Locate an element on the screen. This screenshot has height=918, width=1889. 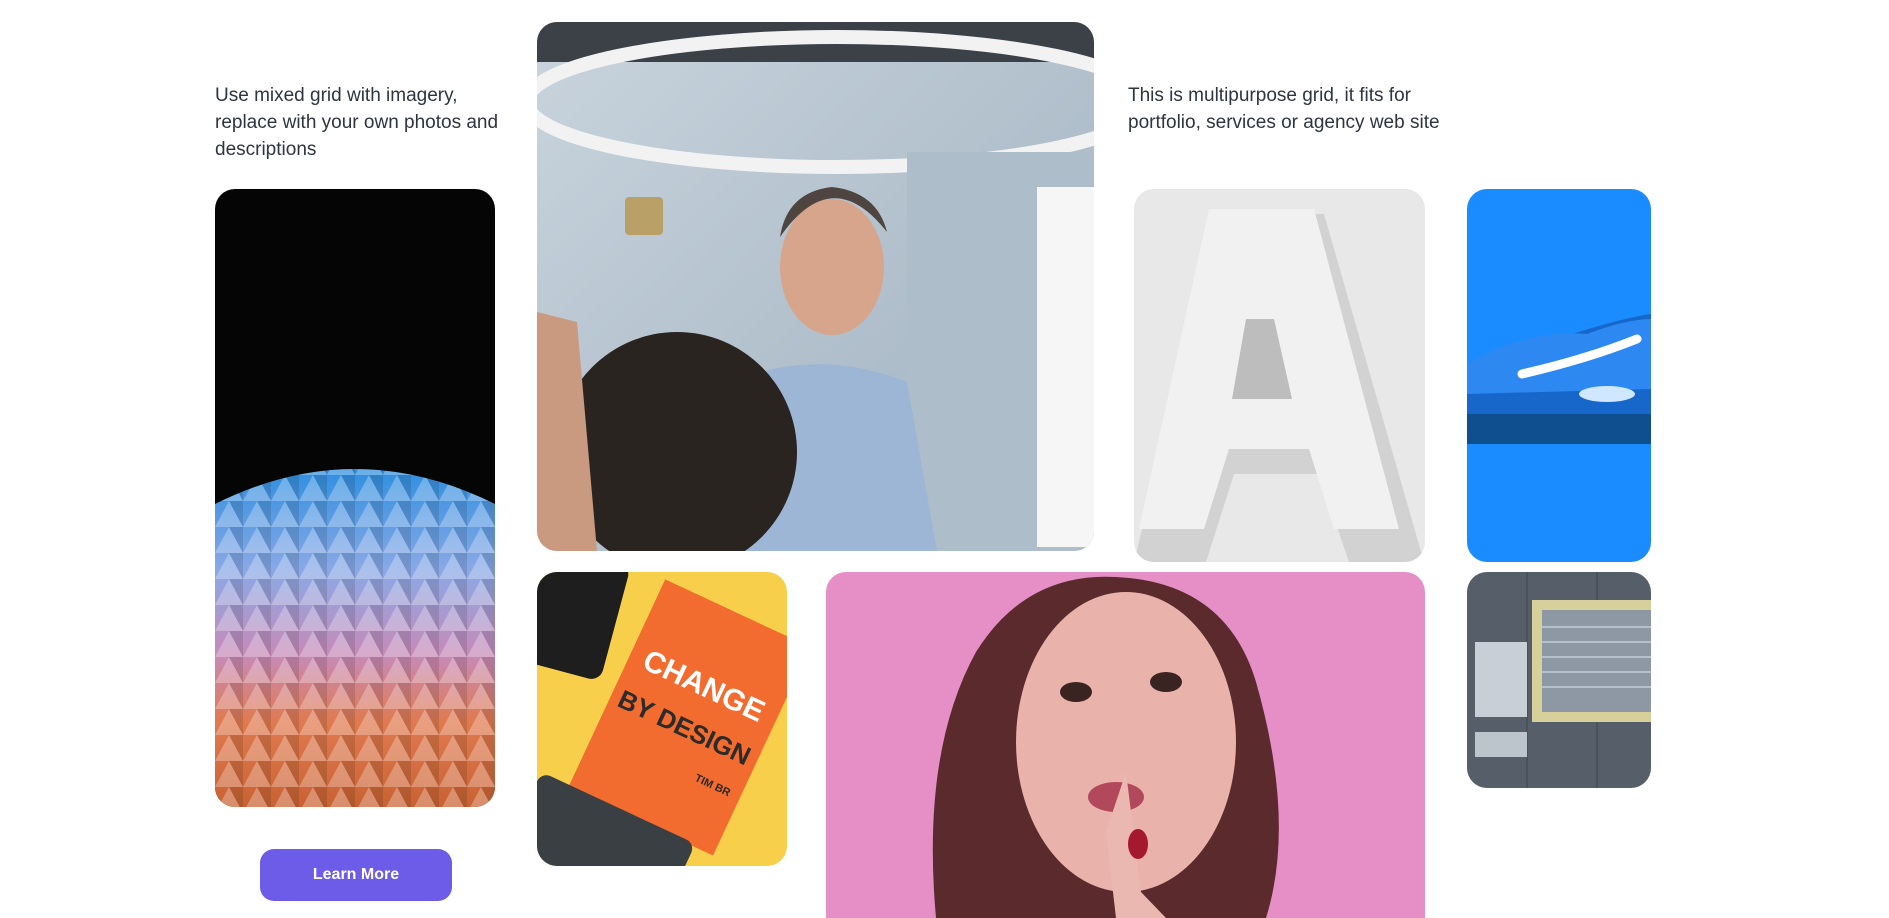
blue-sneaker-photo is located at coordinates (1559, 375).